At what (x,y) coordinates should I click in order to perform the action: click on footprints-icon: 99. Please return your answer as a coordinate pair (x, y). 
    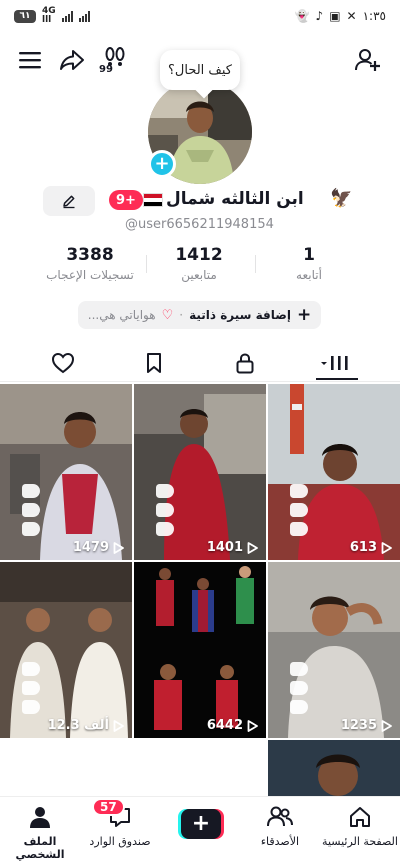
    Looking at the image, I should click on (114, 60).